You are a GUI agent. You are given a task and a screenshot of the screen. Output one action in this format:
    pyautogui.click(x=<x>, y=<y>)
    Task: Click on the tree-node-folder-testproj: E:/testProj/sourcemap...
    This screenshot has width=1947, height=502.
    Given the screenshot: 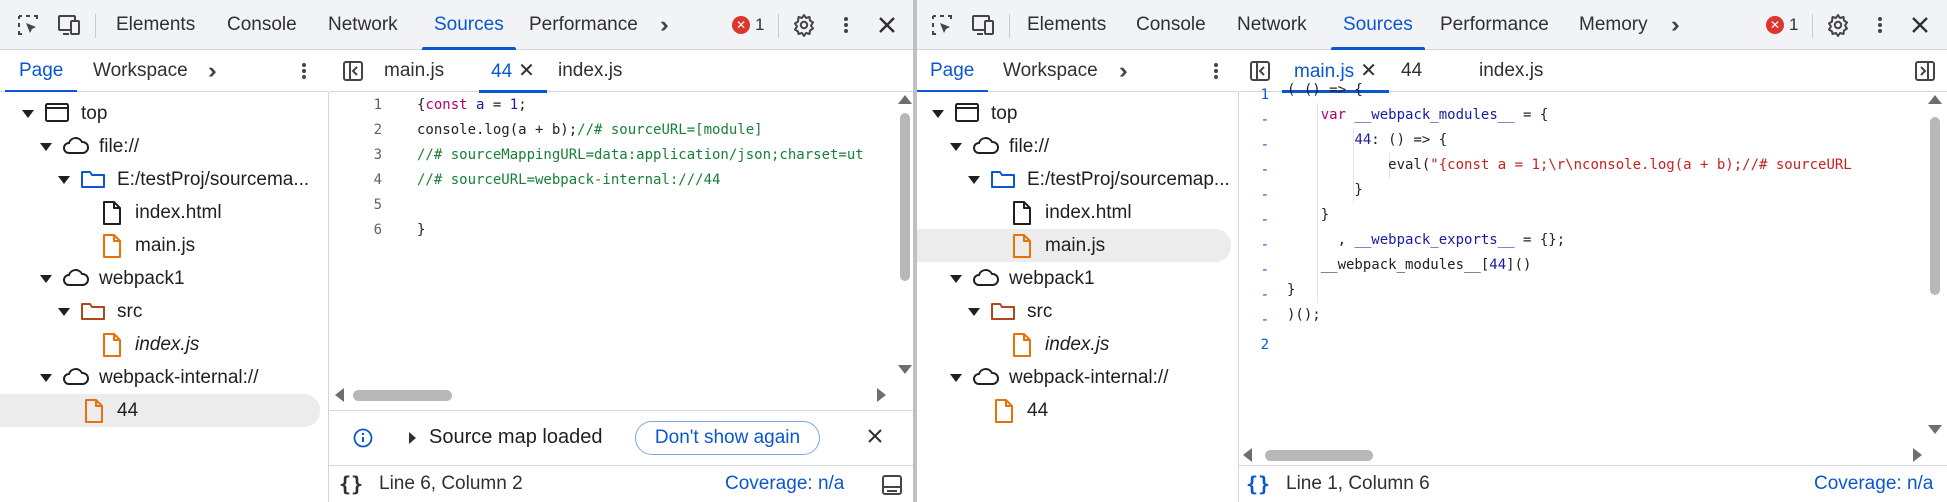 What is the action you would take?
    pyautogui.click(x=1074, y=179)
    